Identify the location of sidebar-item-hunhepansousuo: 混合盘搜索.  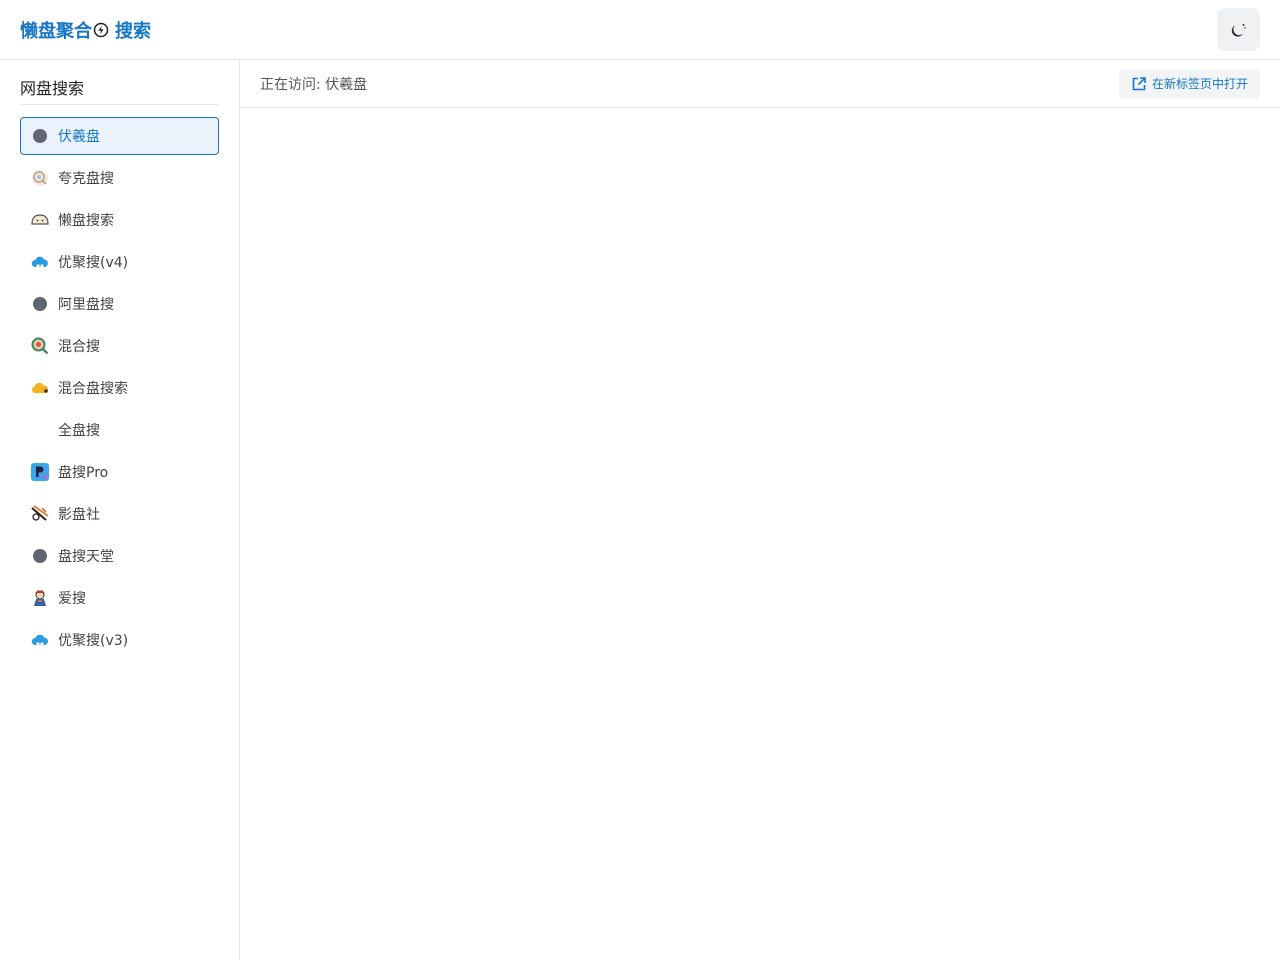
(119, 388).